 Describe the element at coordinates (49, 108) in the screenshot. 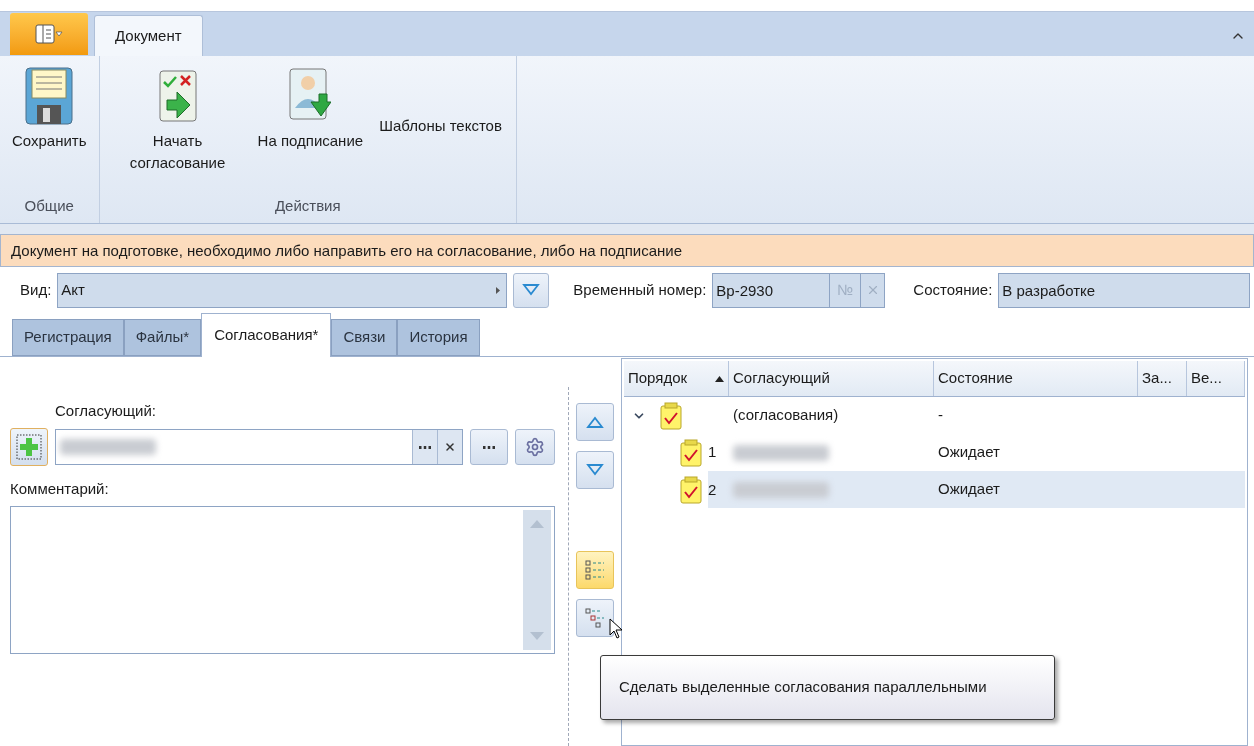

I see `ribbon-button: Сохранить` at that location.